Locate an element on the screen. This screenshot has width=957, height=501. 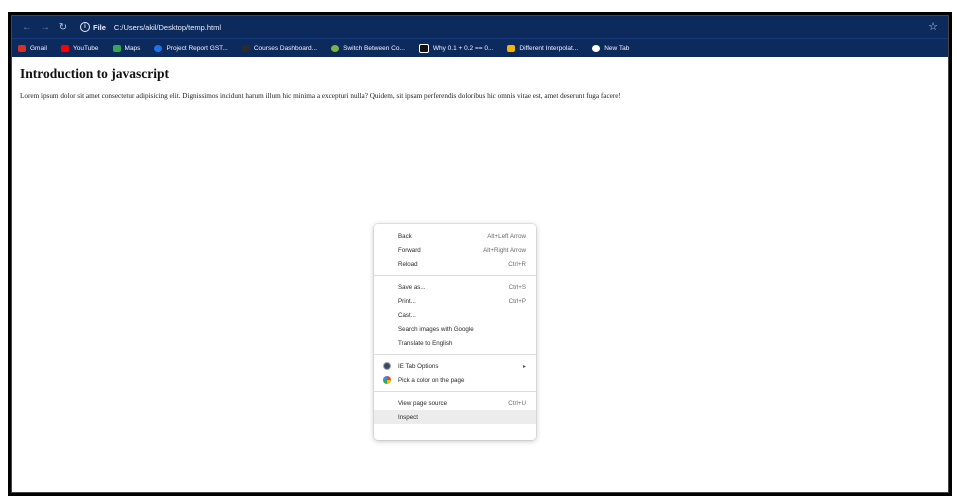
ie-tab-icon is located at coordinates (387, 366).